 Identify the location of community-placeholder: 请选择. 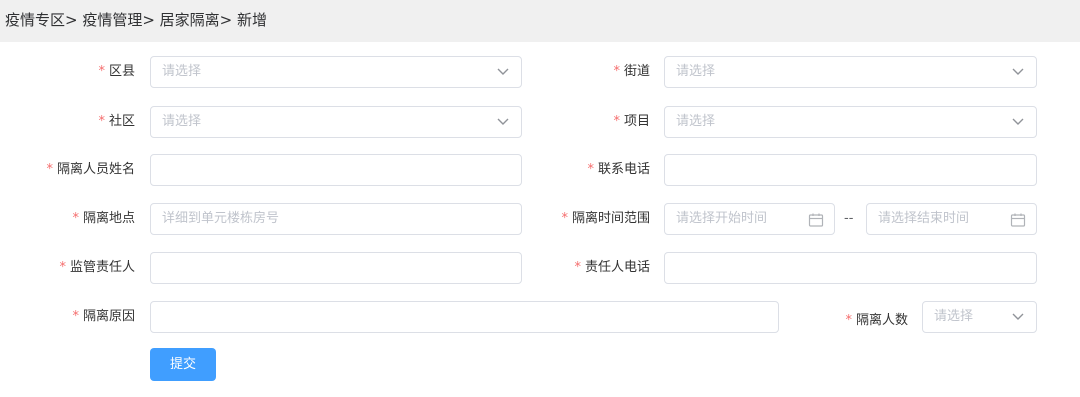
(182, 121).